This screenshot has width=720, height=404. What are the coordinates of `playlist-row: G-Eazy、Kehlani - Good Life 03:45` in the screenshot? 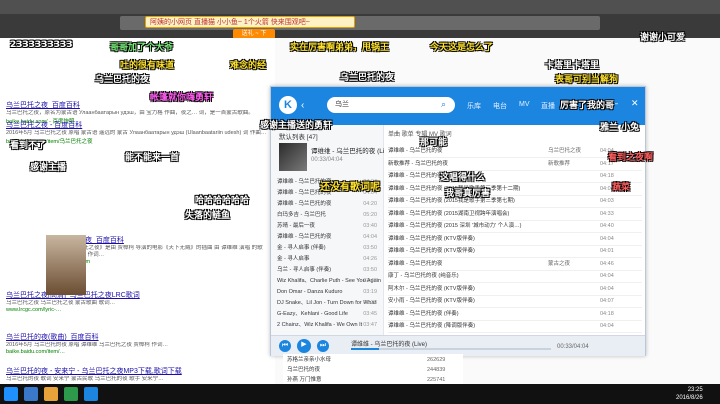 It's located at (329, 314).